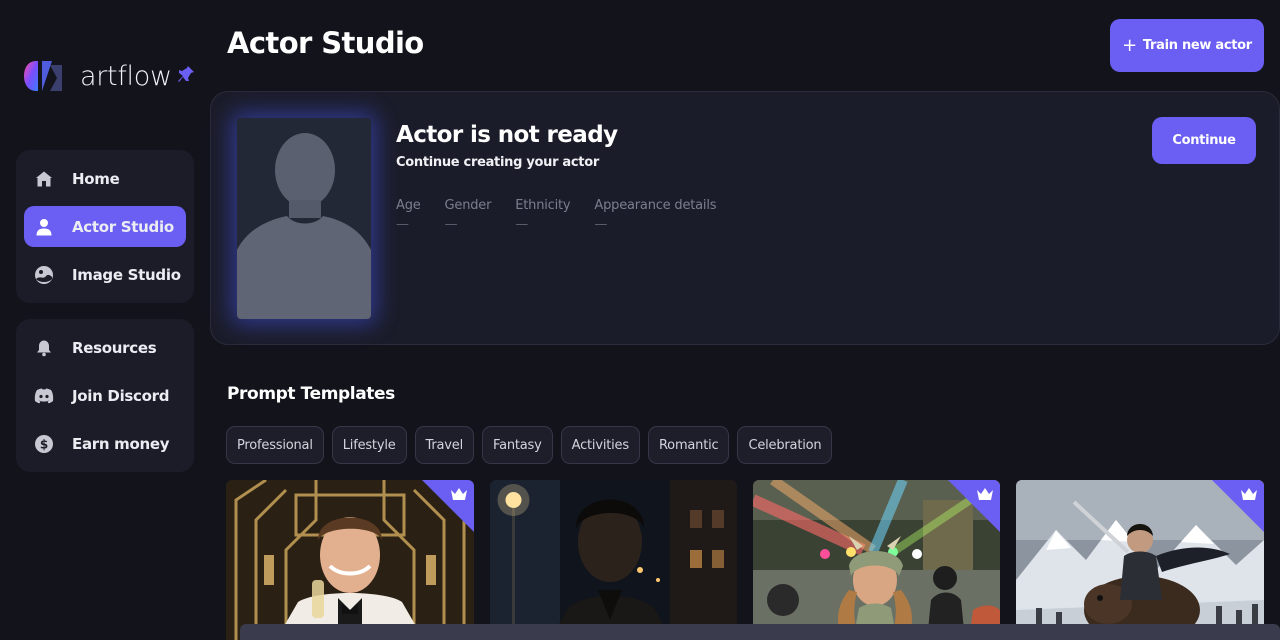 This screenshot has height=640, width=1280. I want to click on sidebar-item-home: Home, so click(105, 178).